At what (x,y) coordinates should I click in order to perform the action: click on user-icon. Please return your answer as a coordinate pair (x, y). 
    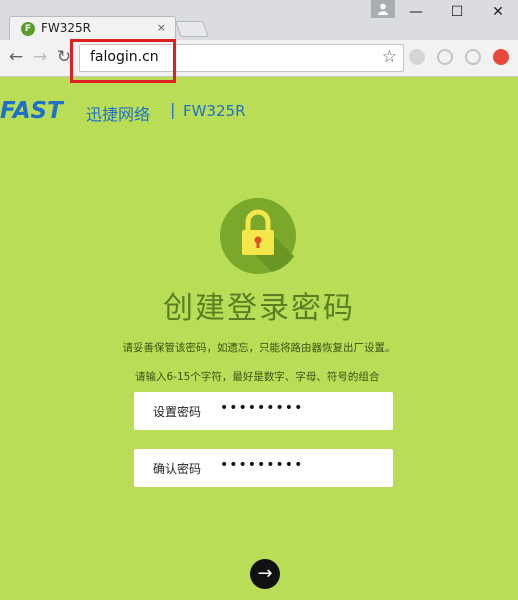
    Looking at the image, I should click on (383, 9).